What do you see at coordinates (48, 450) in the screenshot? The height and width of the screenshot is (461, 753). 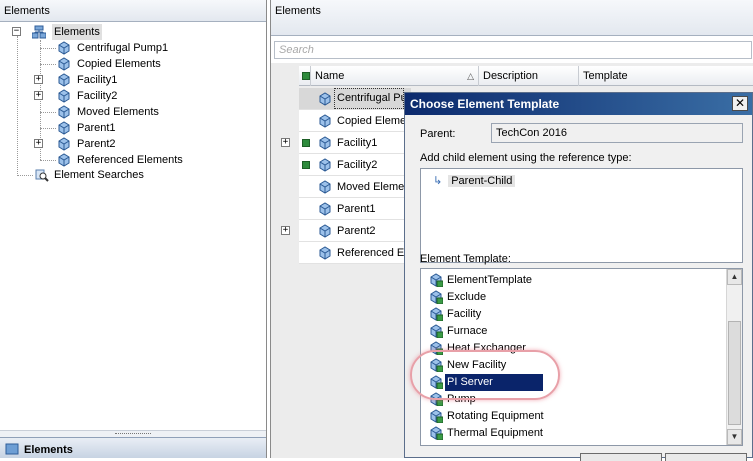 I see `bottom-tab-label: Elements` at bounding box center [48, 450].